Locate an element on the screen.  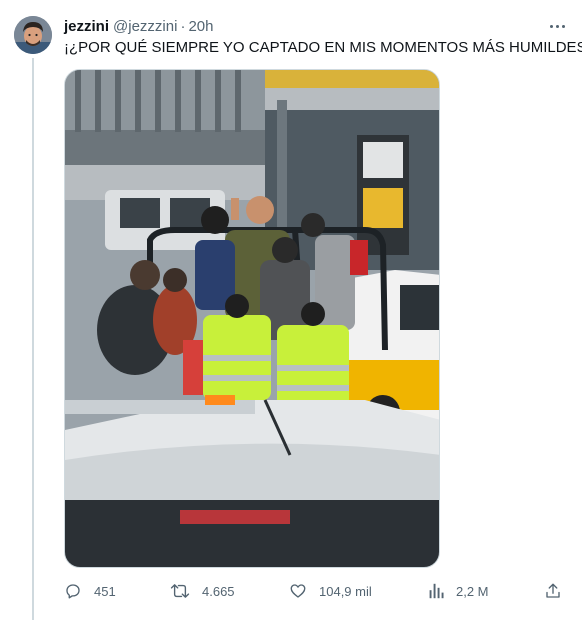
thread-line is located at coordinates (33, 339).